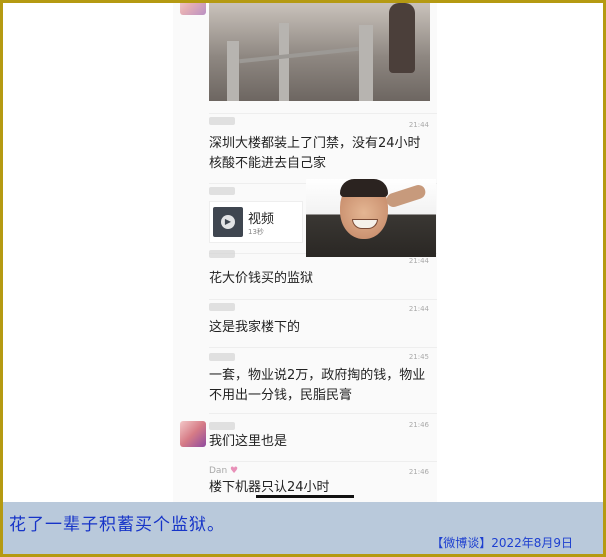 The height and width of the screenshot is (557, 606). I want to click on caption-text: 花了一辈子积蓄买个监狱。, so click(117, 525).